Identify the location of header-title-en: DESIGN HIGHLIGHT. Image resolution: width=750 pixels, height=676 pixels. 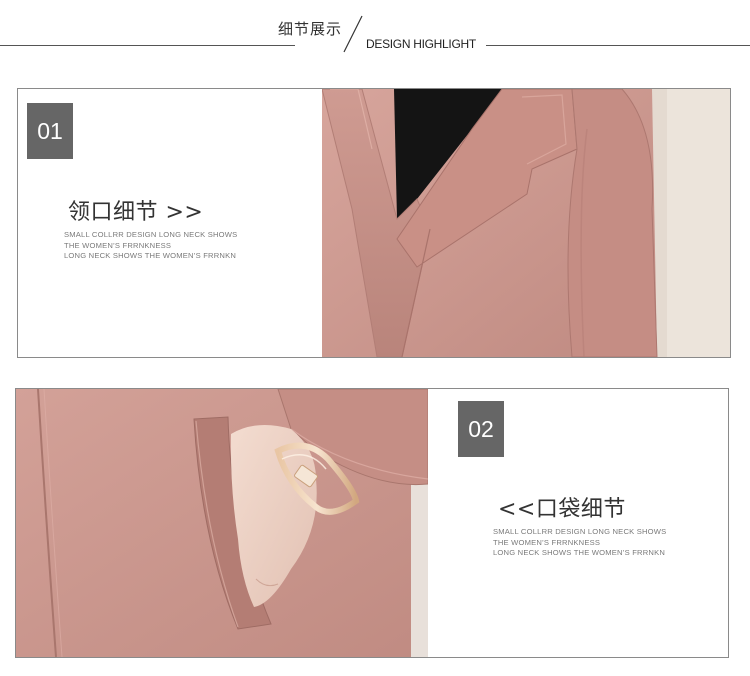
(421, 44).